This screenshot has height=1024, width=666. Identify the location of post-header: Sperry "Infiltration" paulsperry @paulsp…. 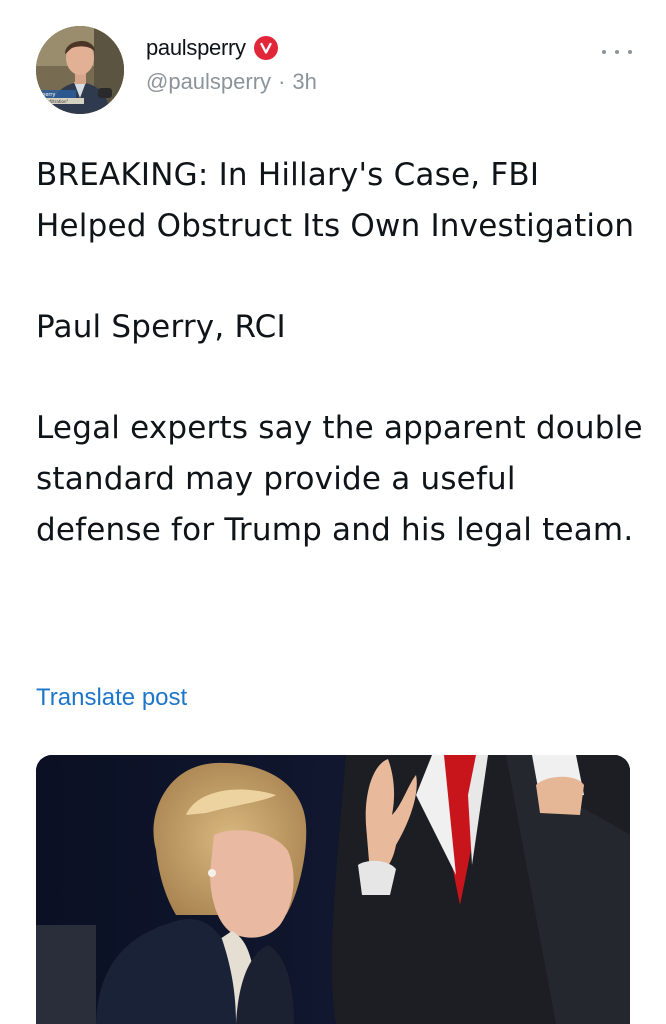
(336, 73).